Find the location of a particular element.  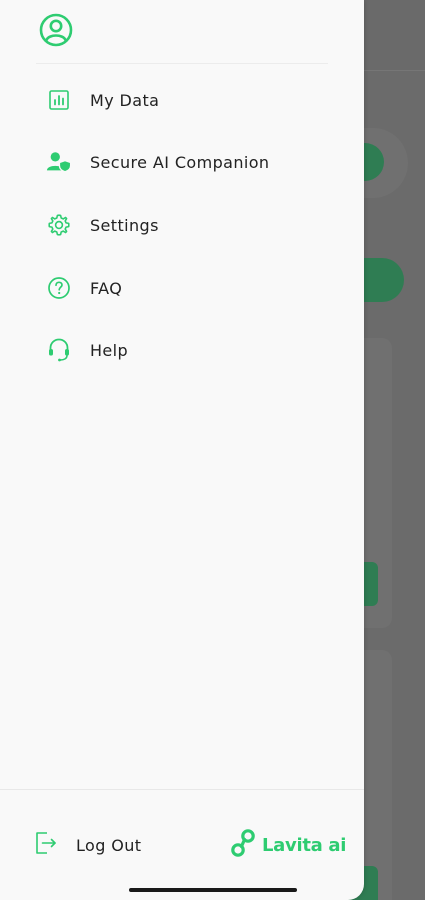

brand-name: Lavita ai is located at coordinates (304, 845).